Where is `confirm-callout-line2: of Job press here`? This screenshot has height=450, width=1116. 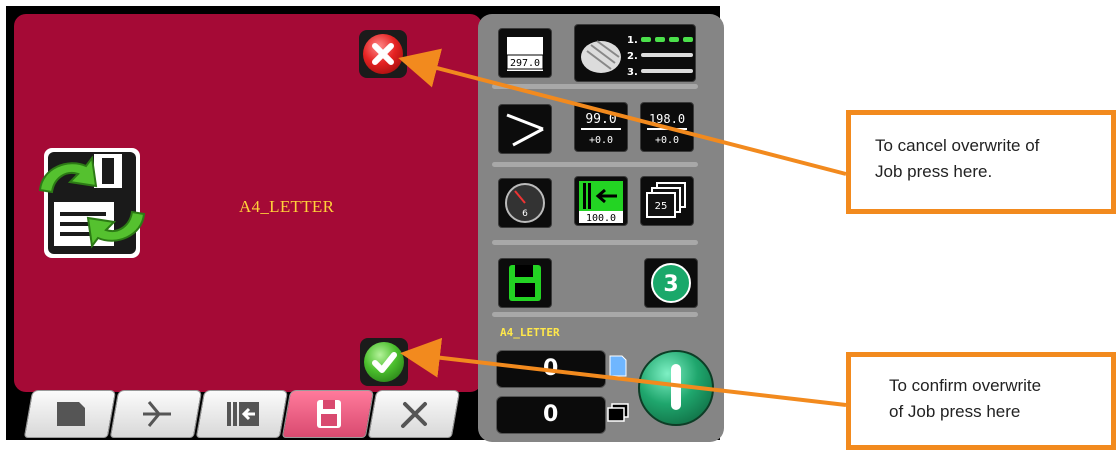
confirm-callout-line2: of Job press here is located at coordinates (955, 411).